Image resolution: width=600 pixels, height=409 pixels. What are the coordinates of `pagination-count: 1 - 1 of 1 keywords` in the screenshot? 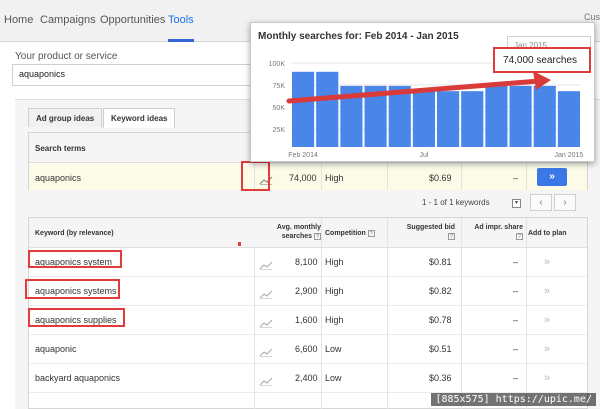 It's located at (456, 202).